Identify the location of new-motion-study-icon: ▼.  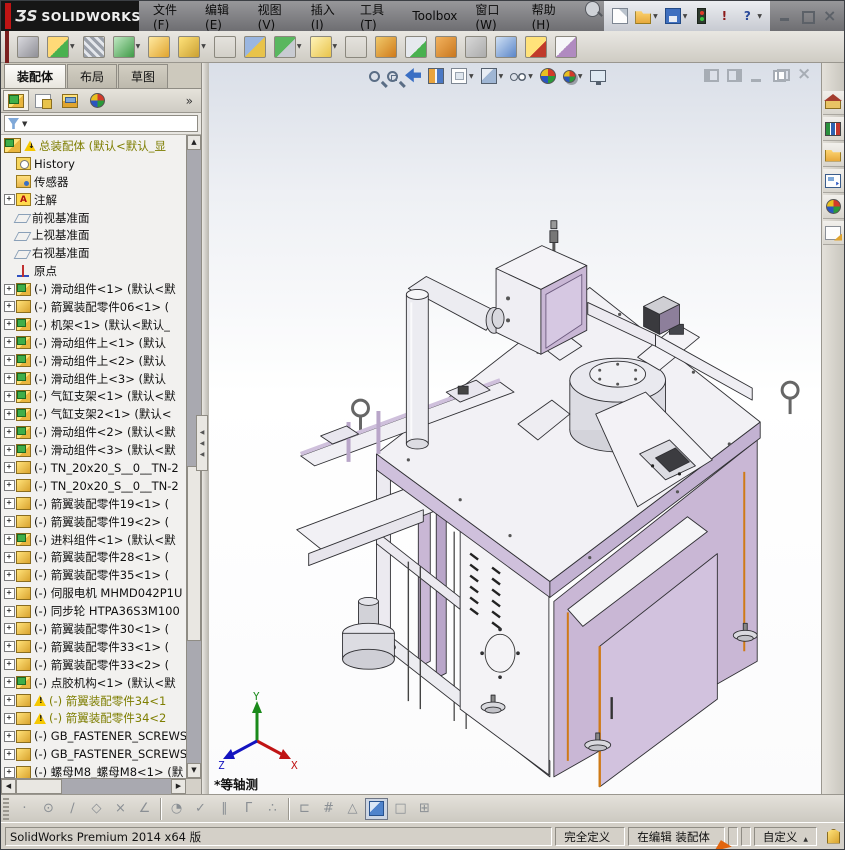
(386, 47).